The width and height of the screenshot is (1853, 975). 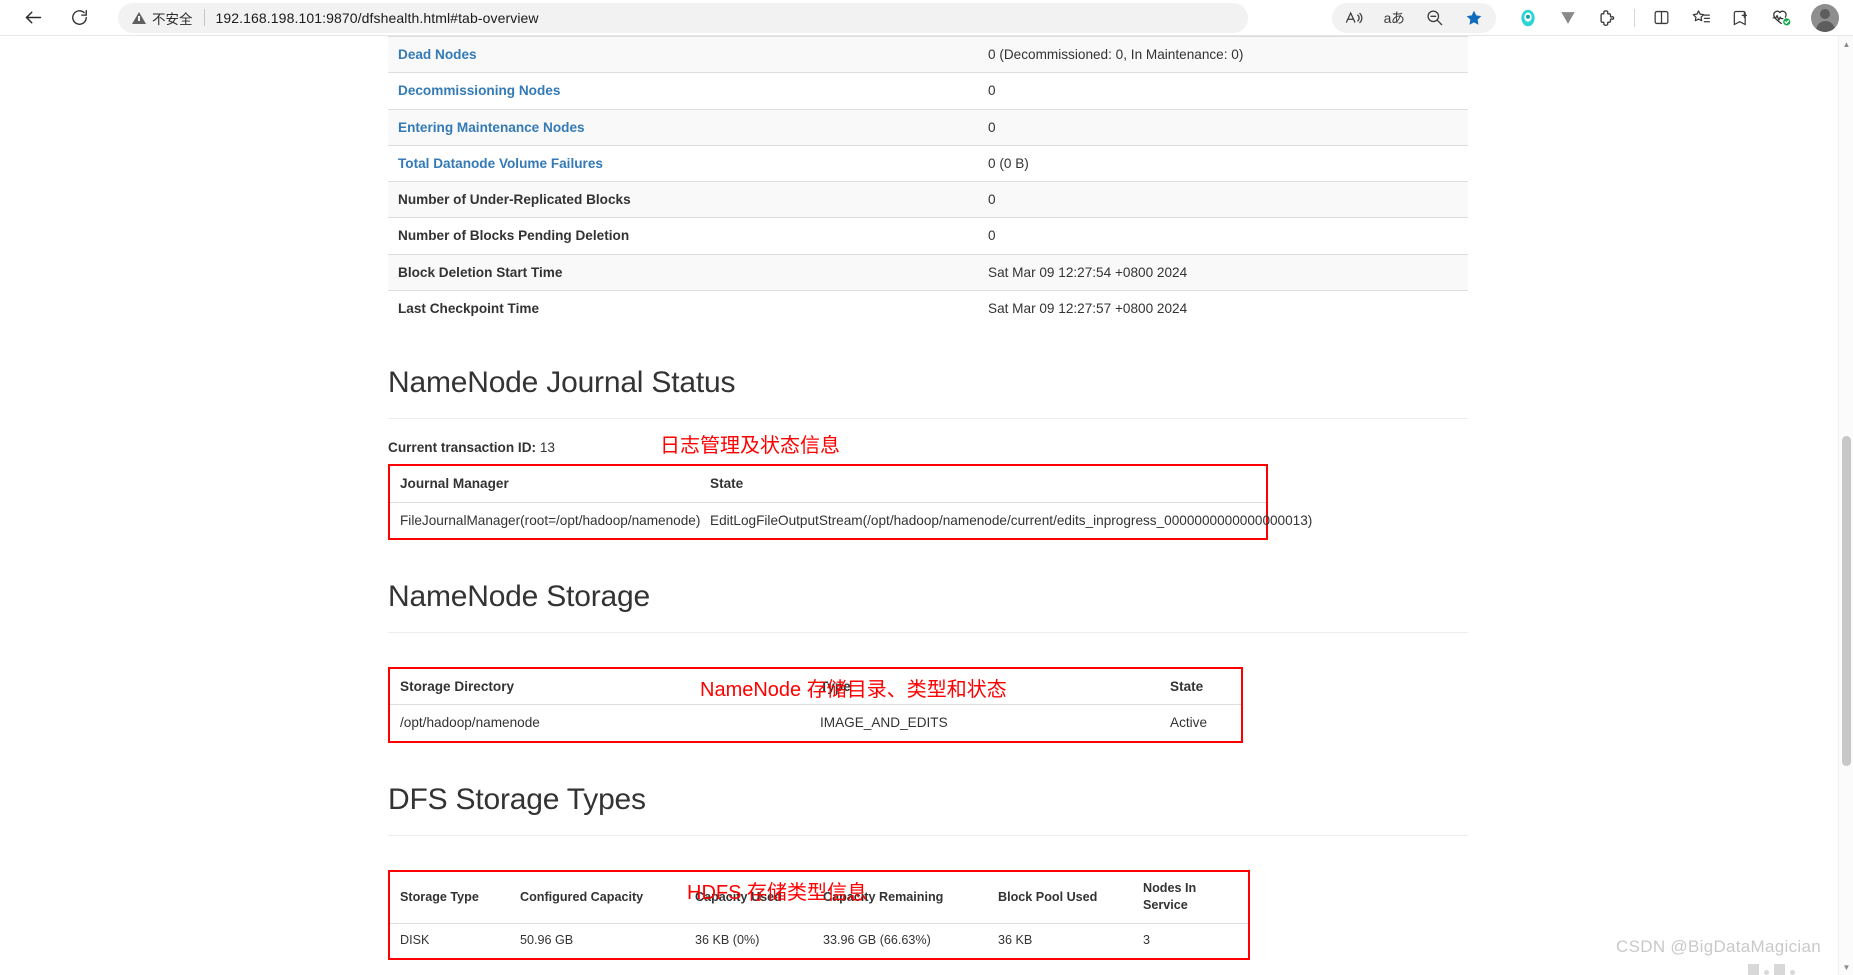 I want to click on reload-button, so click(x=79, y=18).